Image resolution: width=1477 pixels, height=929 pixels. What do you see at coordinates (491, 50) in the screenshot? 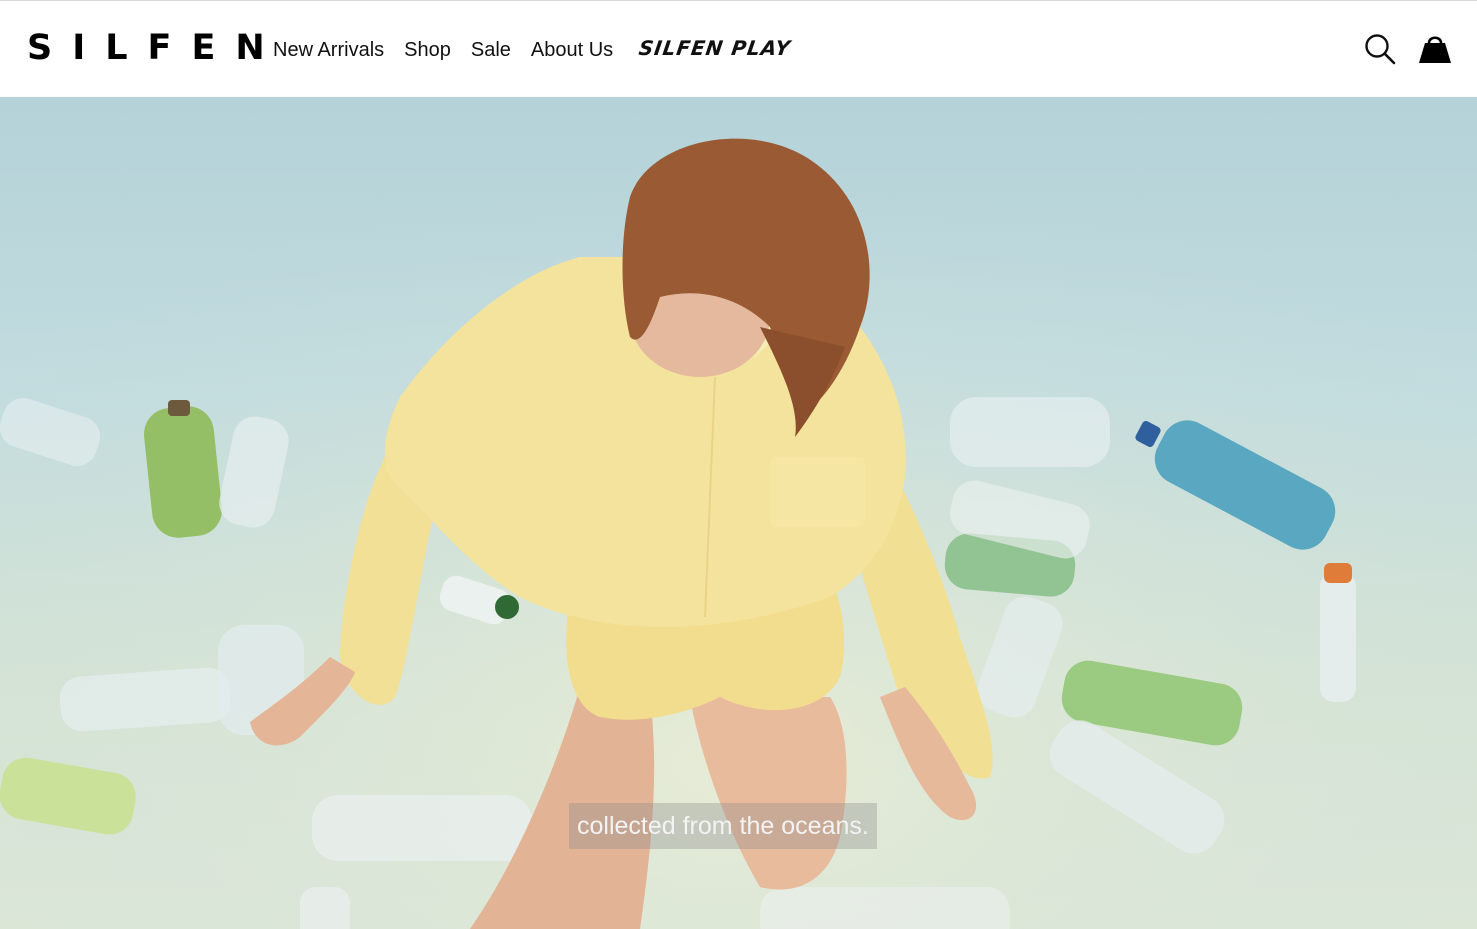
I see `nav-sale: Sale` at bounding box center [491, 50].